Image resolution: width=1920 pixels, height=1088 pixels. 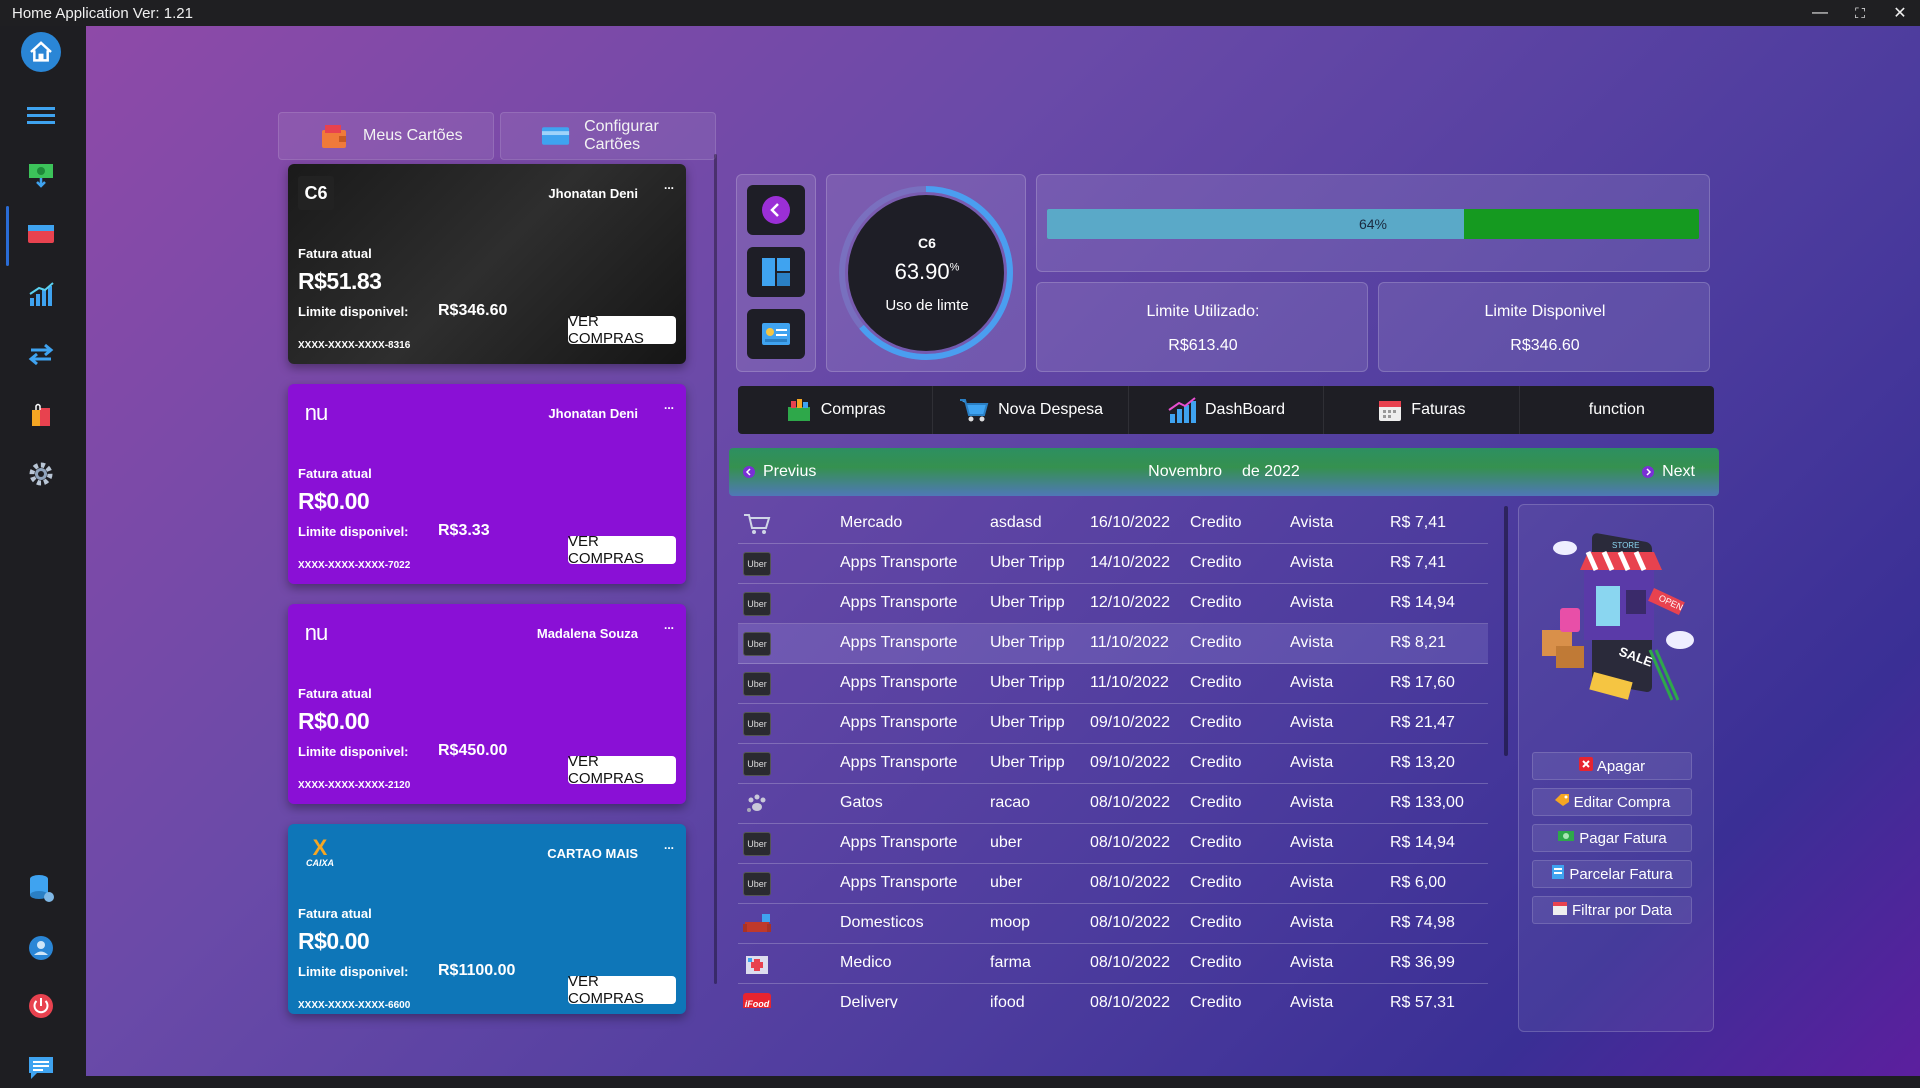 What do you see at coordinates (1820, 13) in the screenshot?
I see `minimize-button: —` at bounding box center [1820, 13].